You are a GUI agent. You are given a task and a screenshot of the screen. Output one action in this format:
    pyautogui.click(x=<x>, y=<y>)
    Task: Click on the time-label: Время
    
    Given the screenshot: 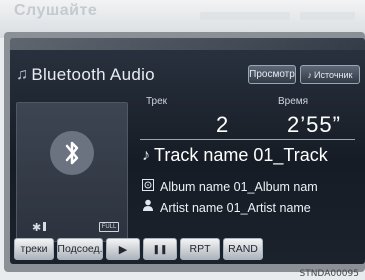 What is the action you would take?
    pyautogui.click(x=293, y=101)
    